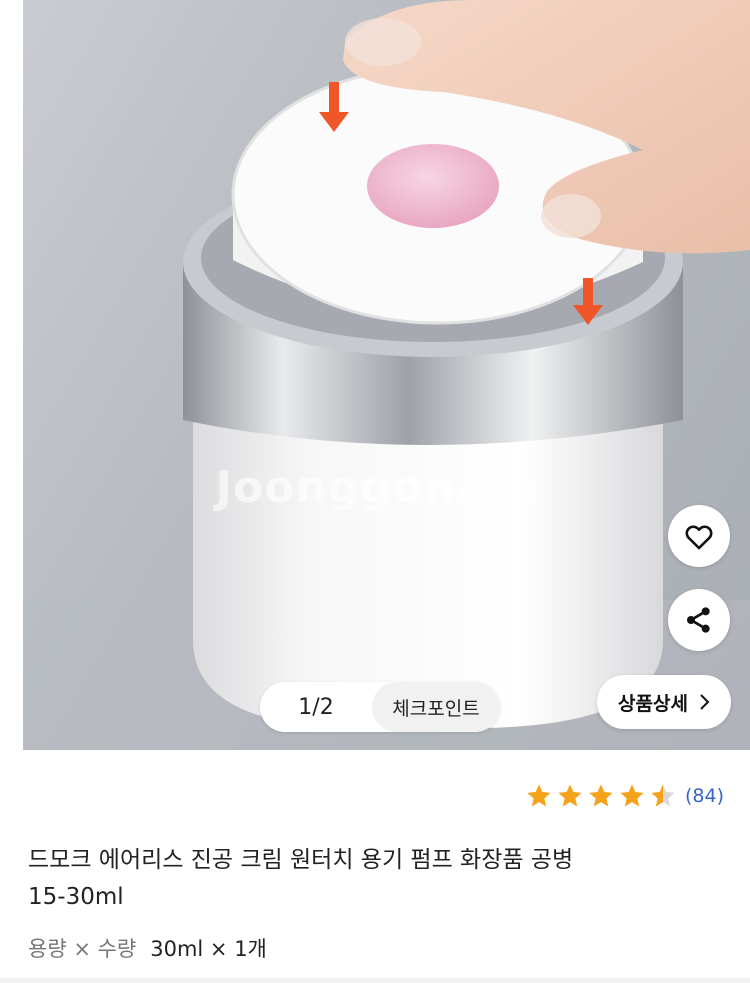  I want to click on product-title-line-2: 15-30ml, so click(76, 897).